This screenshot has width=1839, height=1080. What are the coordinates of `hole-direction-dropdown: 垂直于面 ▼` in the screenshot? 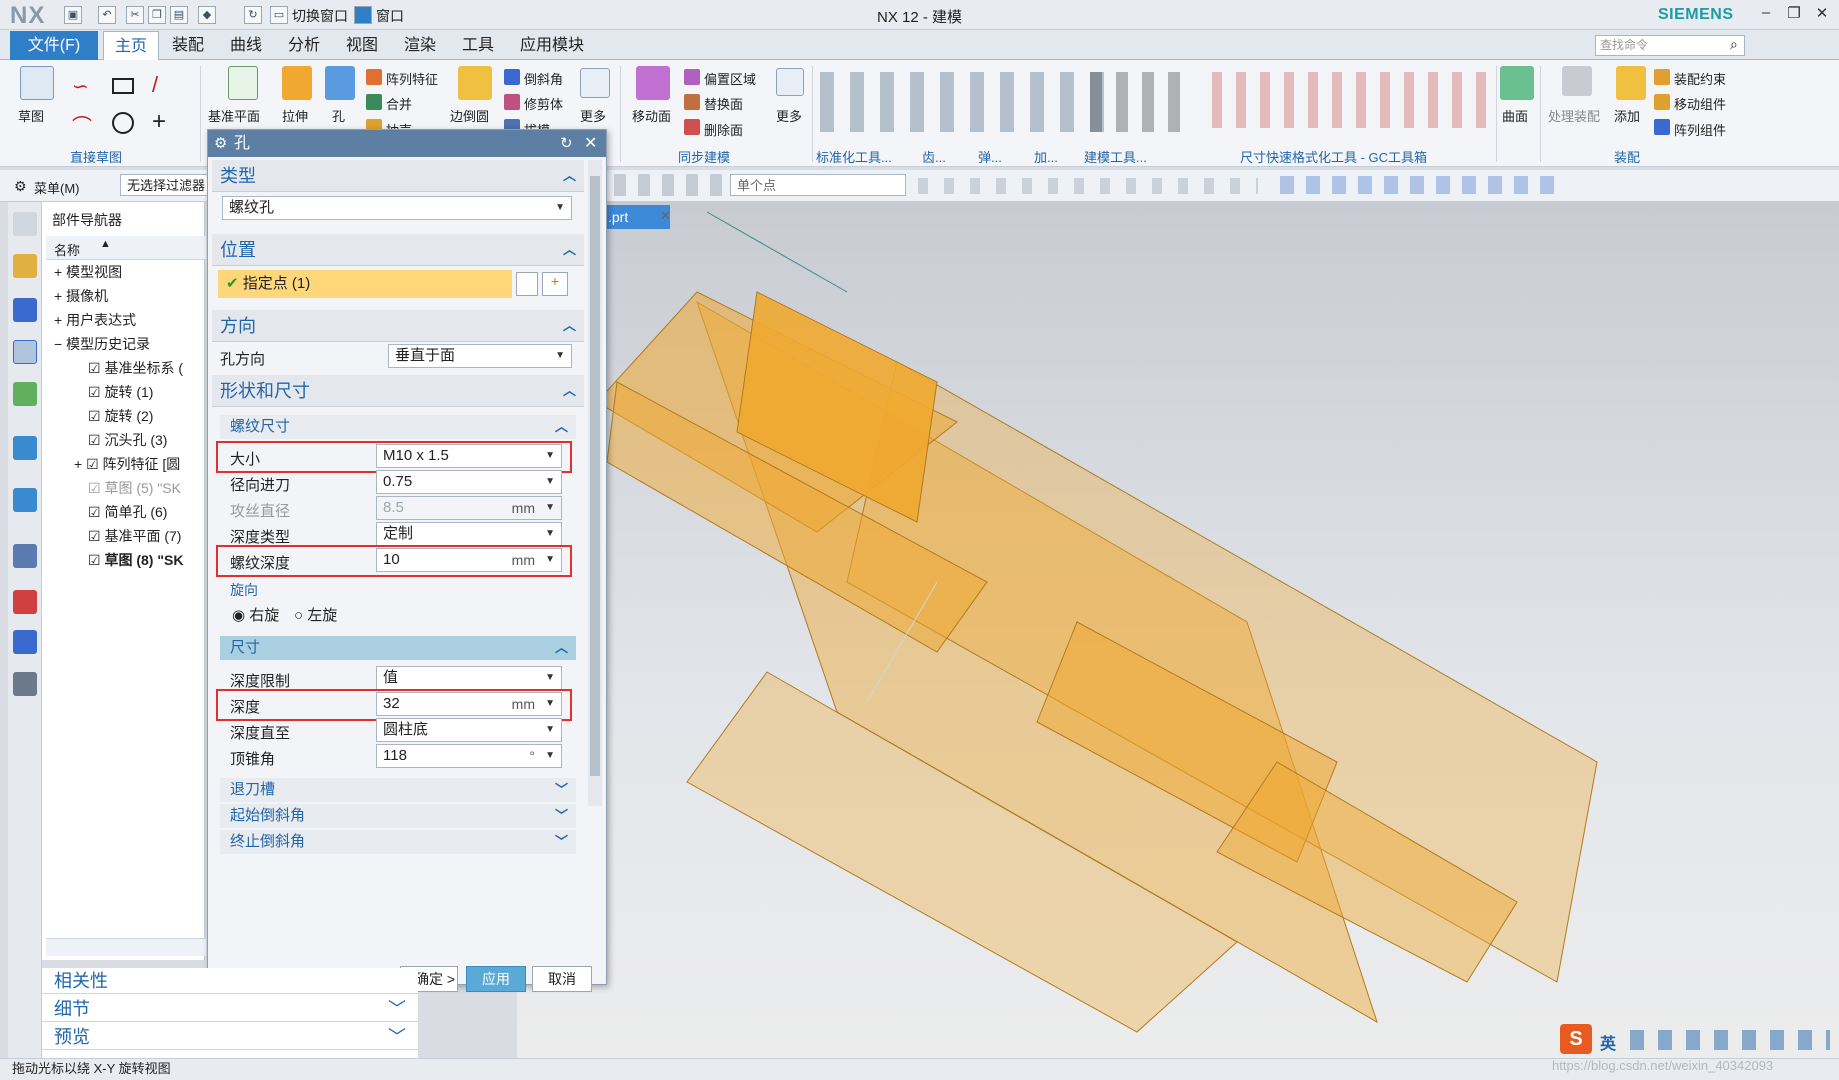 It's located at (480, 356).